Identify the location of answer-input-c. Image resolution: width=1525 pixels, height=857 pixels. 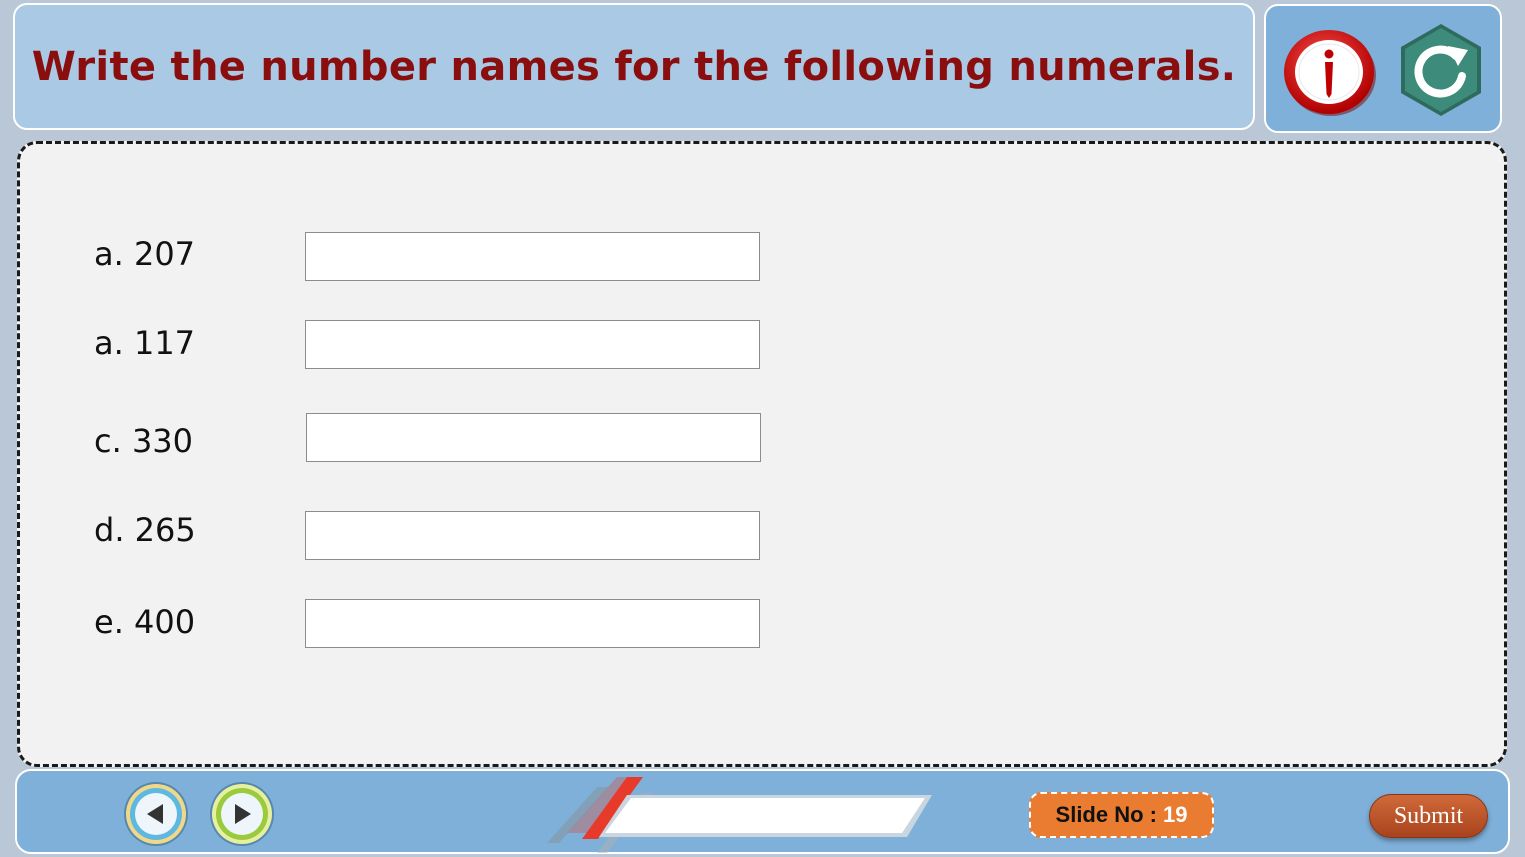
(533, 437).